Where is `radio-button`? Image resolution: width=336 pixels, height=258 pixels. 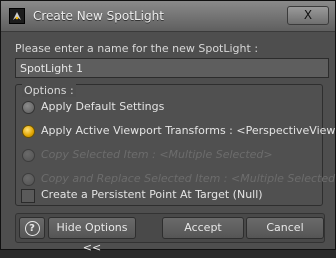 radio-button is located at coordinates (28, 107).